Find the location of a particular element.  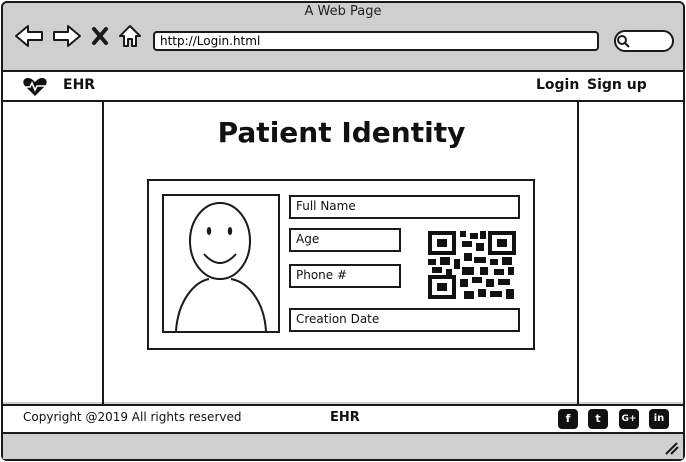

signup-link: Sign up is located at coordinates (617, 85).